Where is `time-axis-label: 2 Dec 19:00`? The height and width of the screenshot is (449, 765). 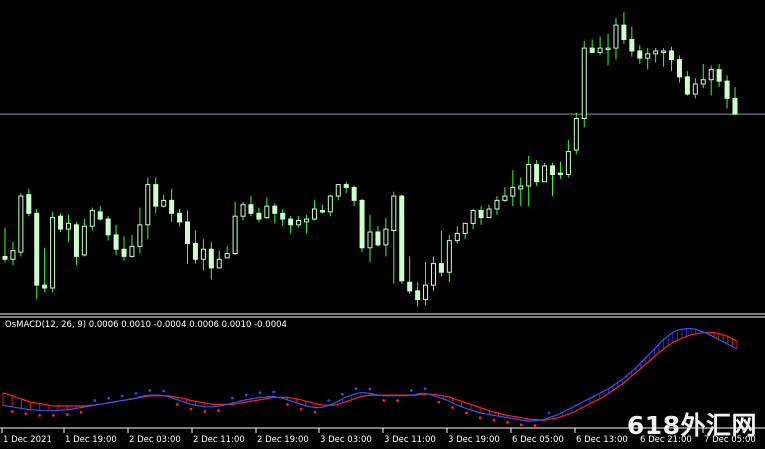 time-axis-label: 2 Dec 19:00 is located at coordinates (283, 440).